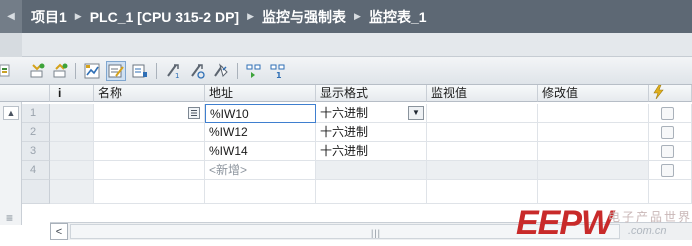  I want to click on row-number: 4, so click(36, 170).